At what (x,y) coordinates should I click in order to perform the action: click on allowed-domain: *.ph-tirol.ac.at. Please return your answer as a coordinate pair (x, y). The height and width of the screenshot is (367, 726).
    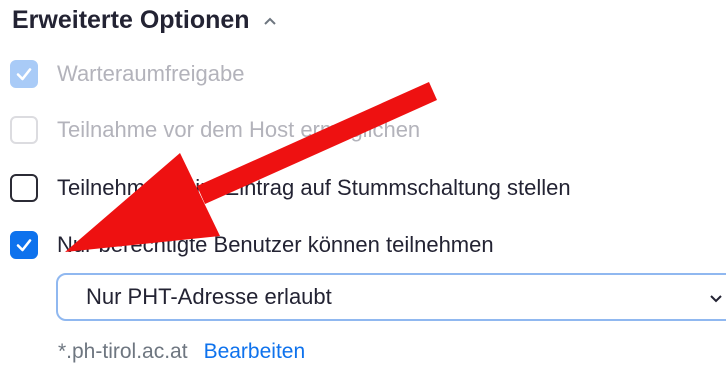
    Looking at the image, I should click on (123, 351).